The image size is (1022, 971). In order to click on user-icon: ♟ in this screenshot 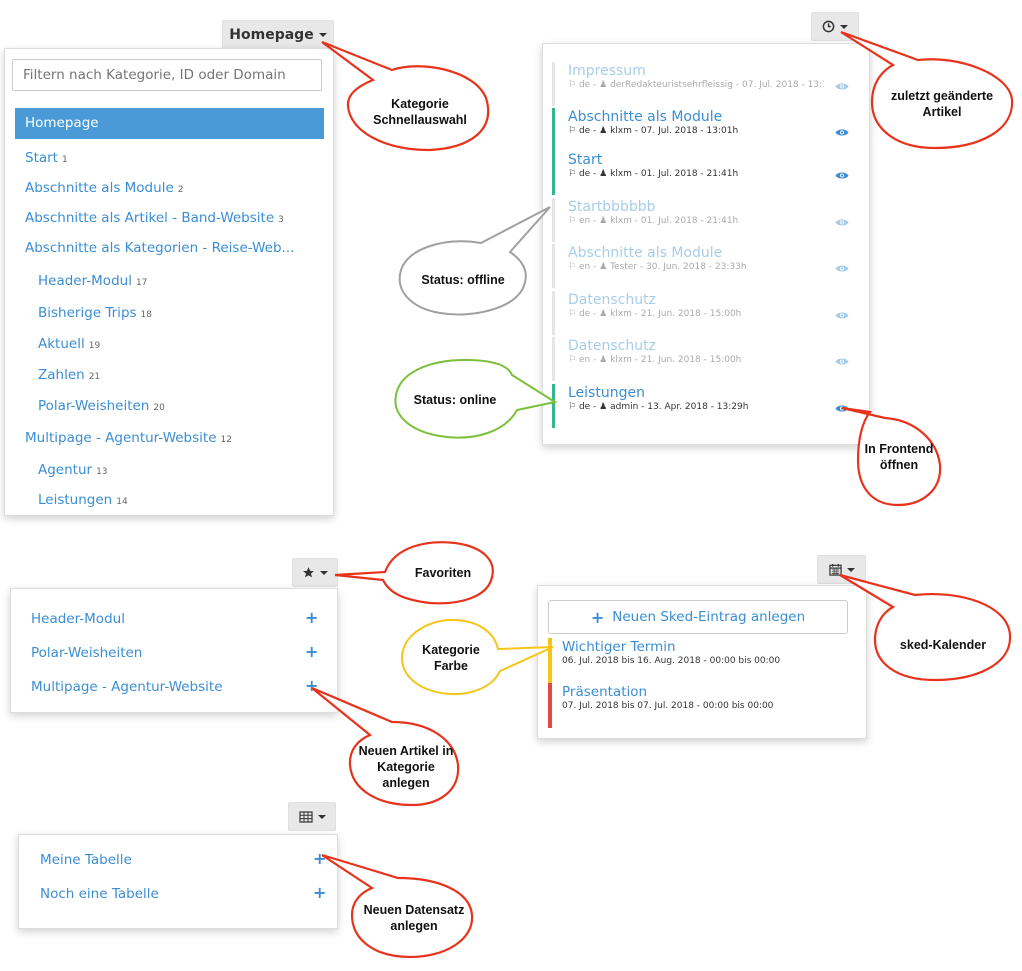, I will do `click(605, 267)`.